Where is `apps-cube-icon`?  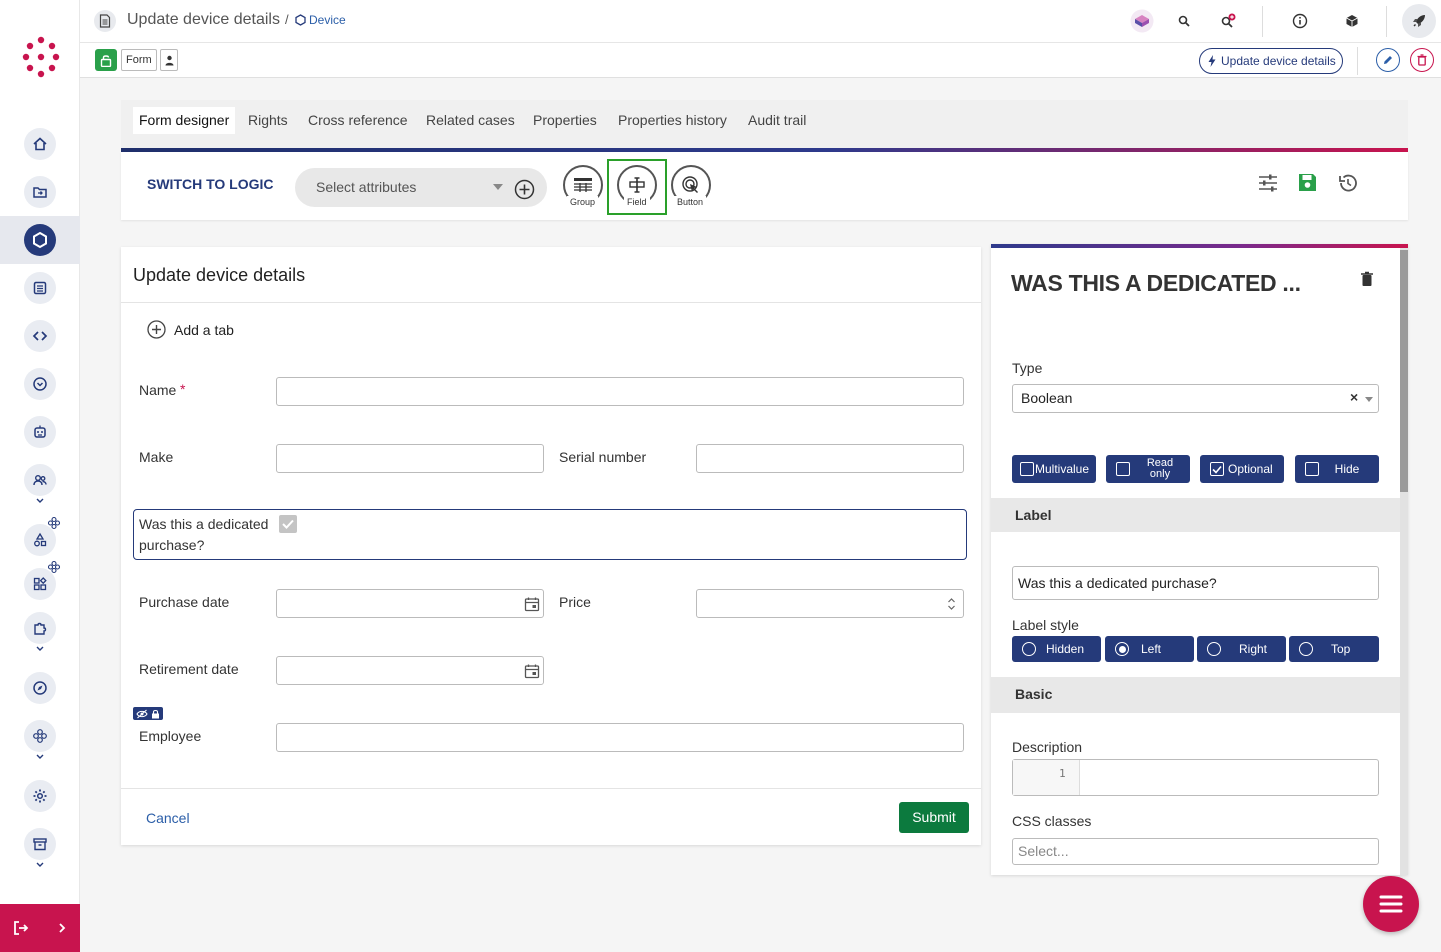
apps-cube-icon is located at coordinates (1142, 21).